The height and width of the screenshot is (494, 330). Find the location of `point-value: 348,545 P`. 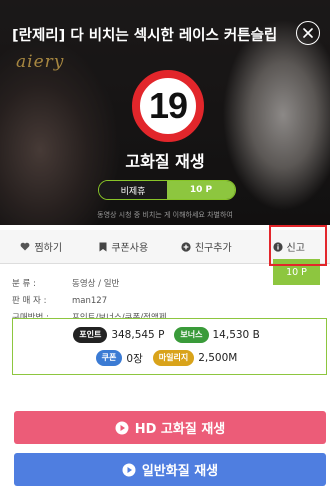

point-value: 348,545 P is located at coordinates (138, 335).